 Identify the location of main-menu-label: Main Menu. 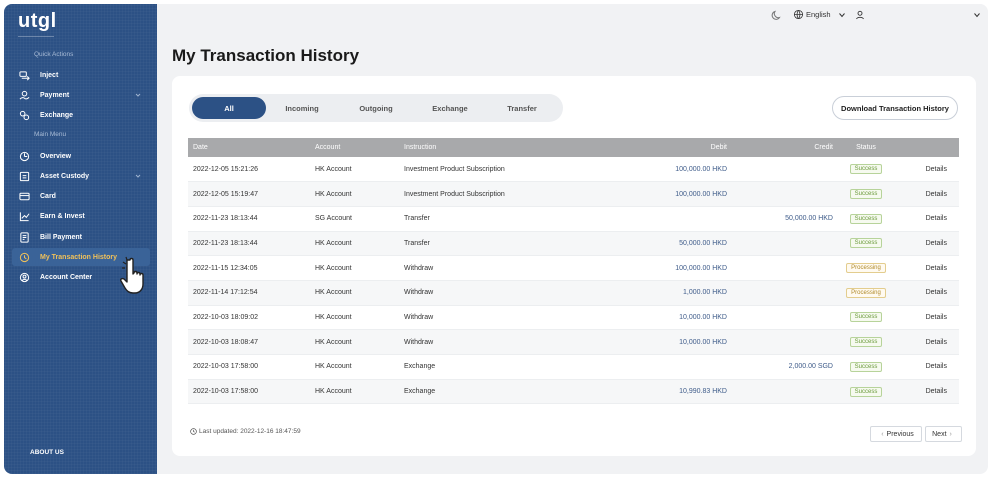
(50, 134).